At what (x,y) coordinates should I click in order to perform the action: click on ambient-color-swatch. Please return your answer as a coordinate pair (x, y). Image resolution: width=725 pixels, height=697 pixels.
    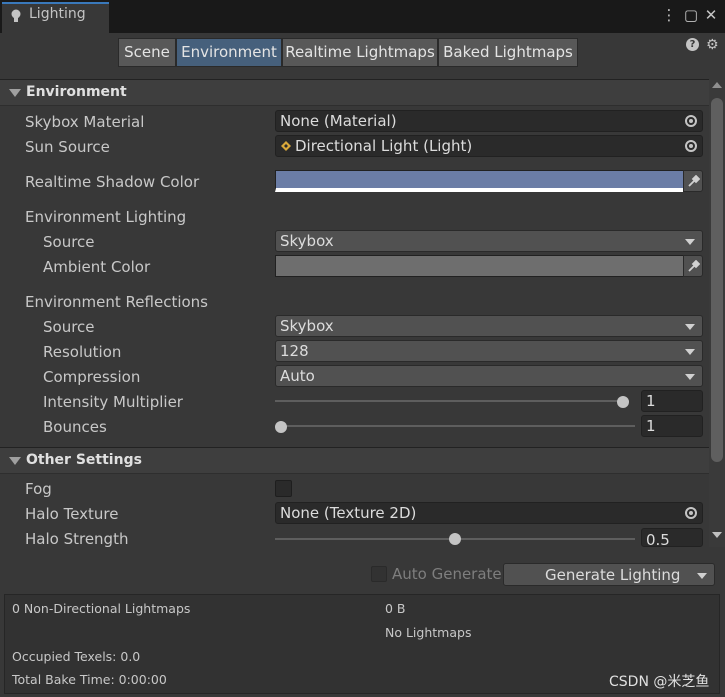
    Looking at the image, I should click on (479, 266).